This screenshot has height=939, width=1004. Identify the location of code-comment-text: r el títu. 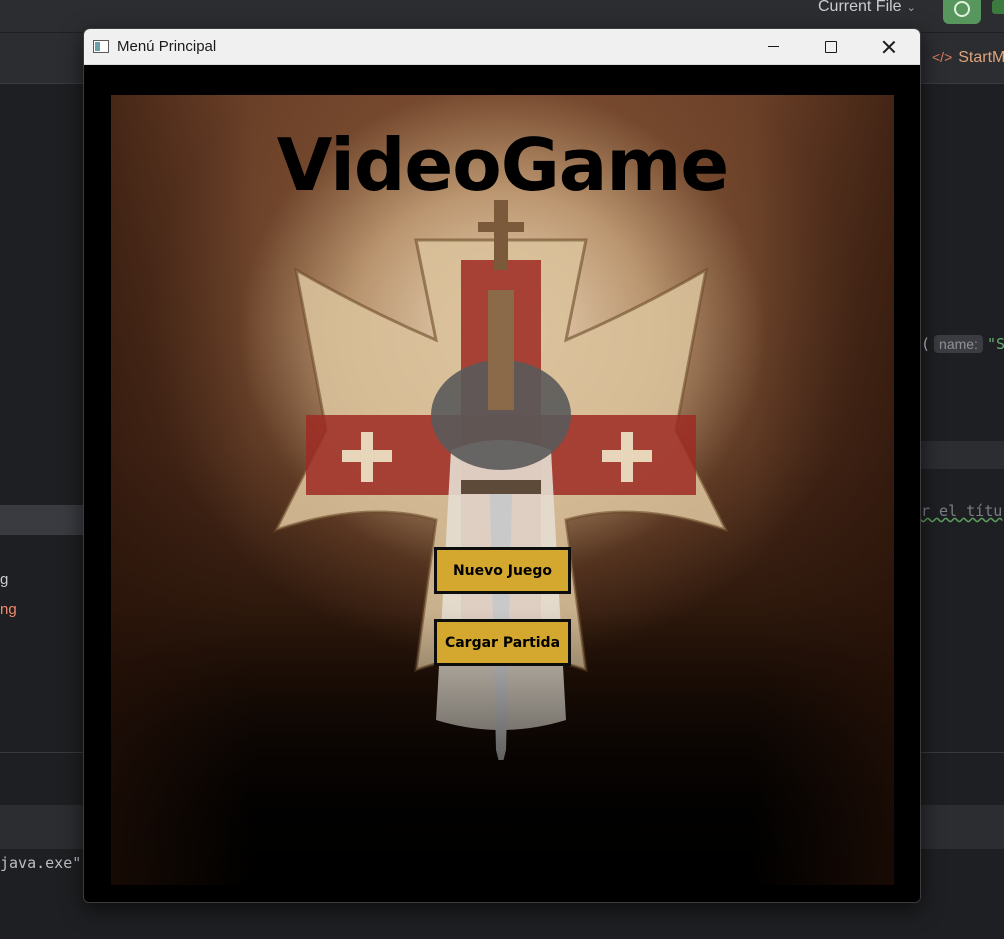
(962, 511).